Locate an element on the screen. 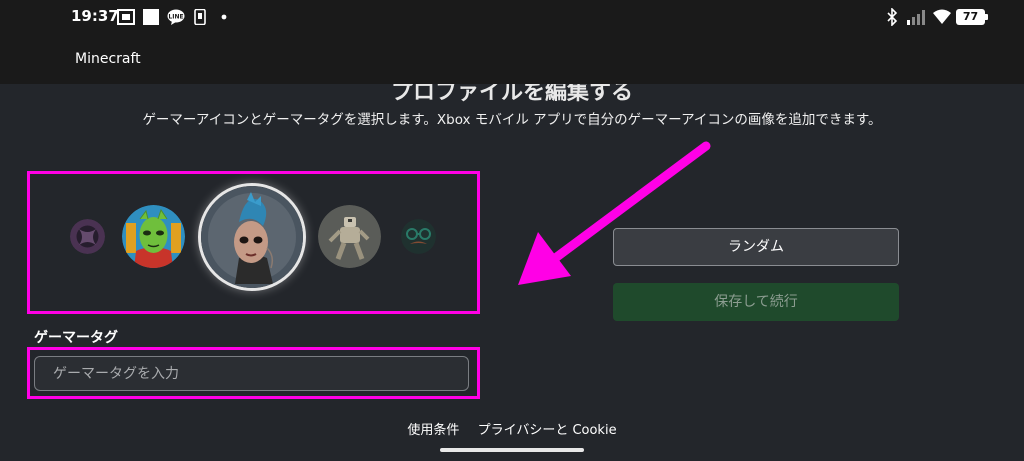  save-and-continue-button: 保存して続行 is located at coordinates (756, 302).